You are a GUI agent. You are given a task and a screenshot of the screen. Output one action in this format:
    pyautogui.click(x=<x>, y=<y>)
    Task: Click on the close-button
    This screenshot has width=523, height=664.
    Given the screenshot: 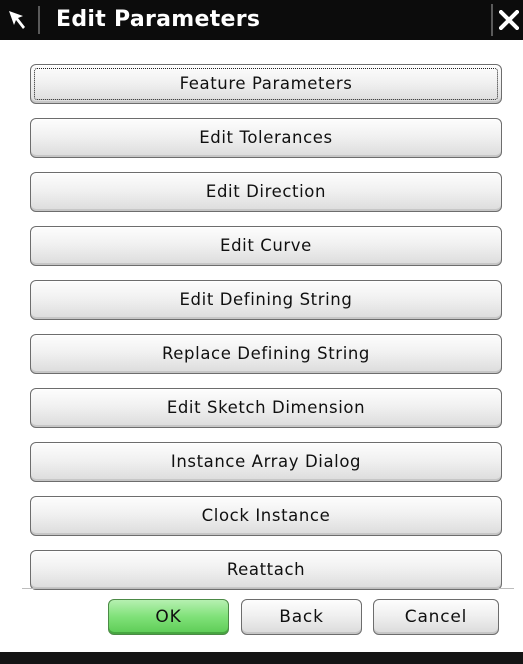 What is the action you would take?
    pyautogui.click(x=507, y=20)
    